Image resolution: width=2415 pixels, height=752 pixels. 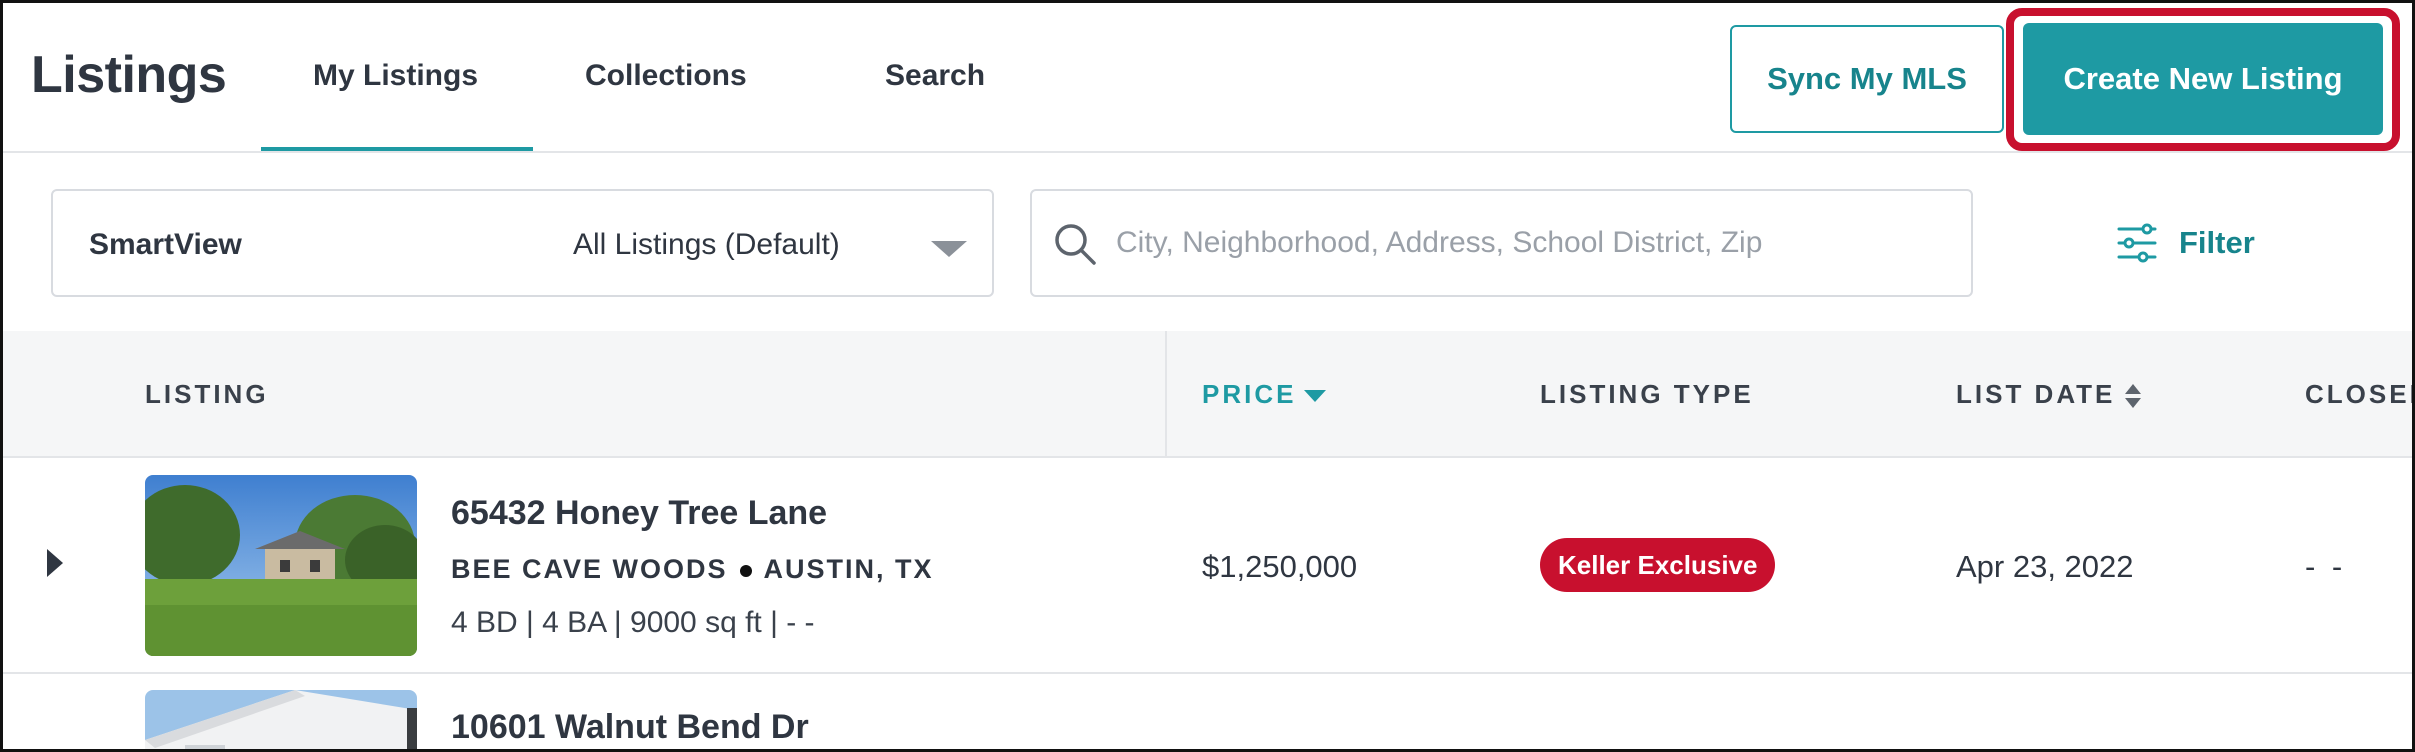 What do you see at coordinates (129, 75) in the screenshot?
I see `page-title: Listings` at bounding box center [129, 75].